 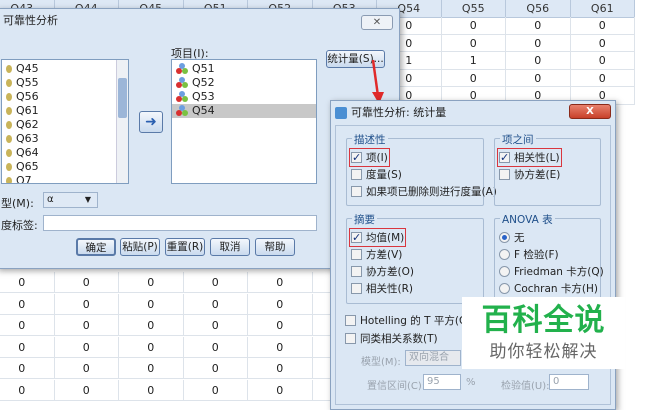 What do you see at coordinates (382, 288) in the screenshot?
I see `checkbox-summaries-3: 相关性(R)` at bounding box center [382, 288].